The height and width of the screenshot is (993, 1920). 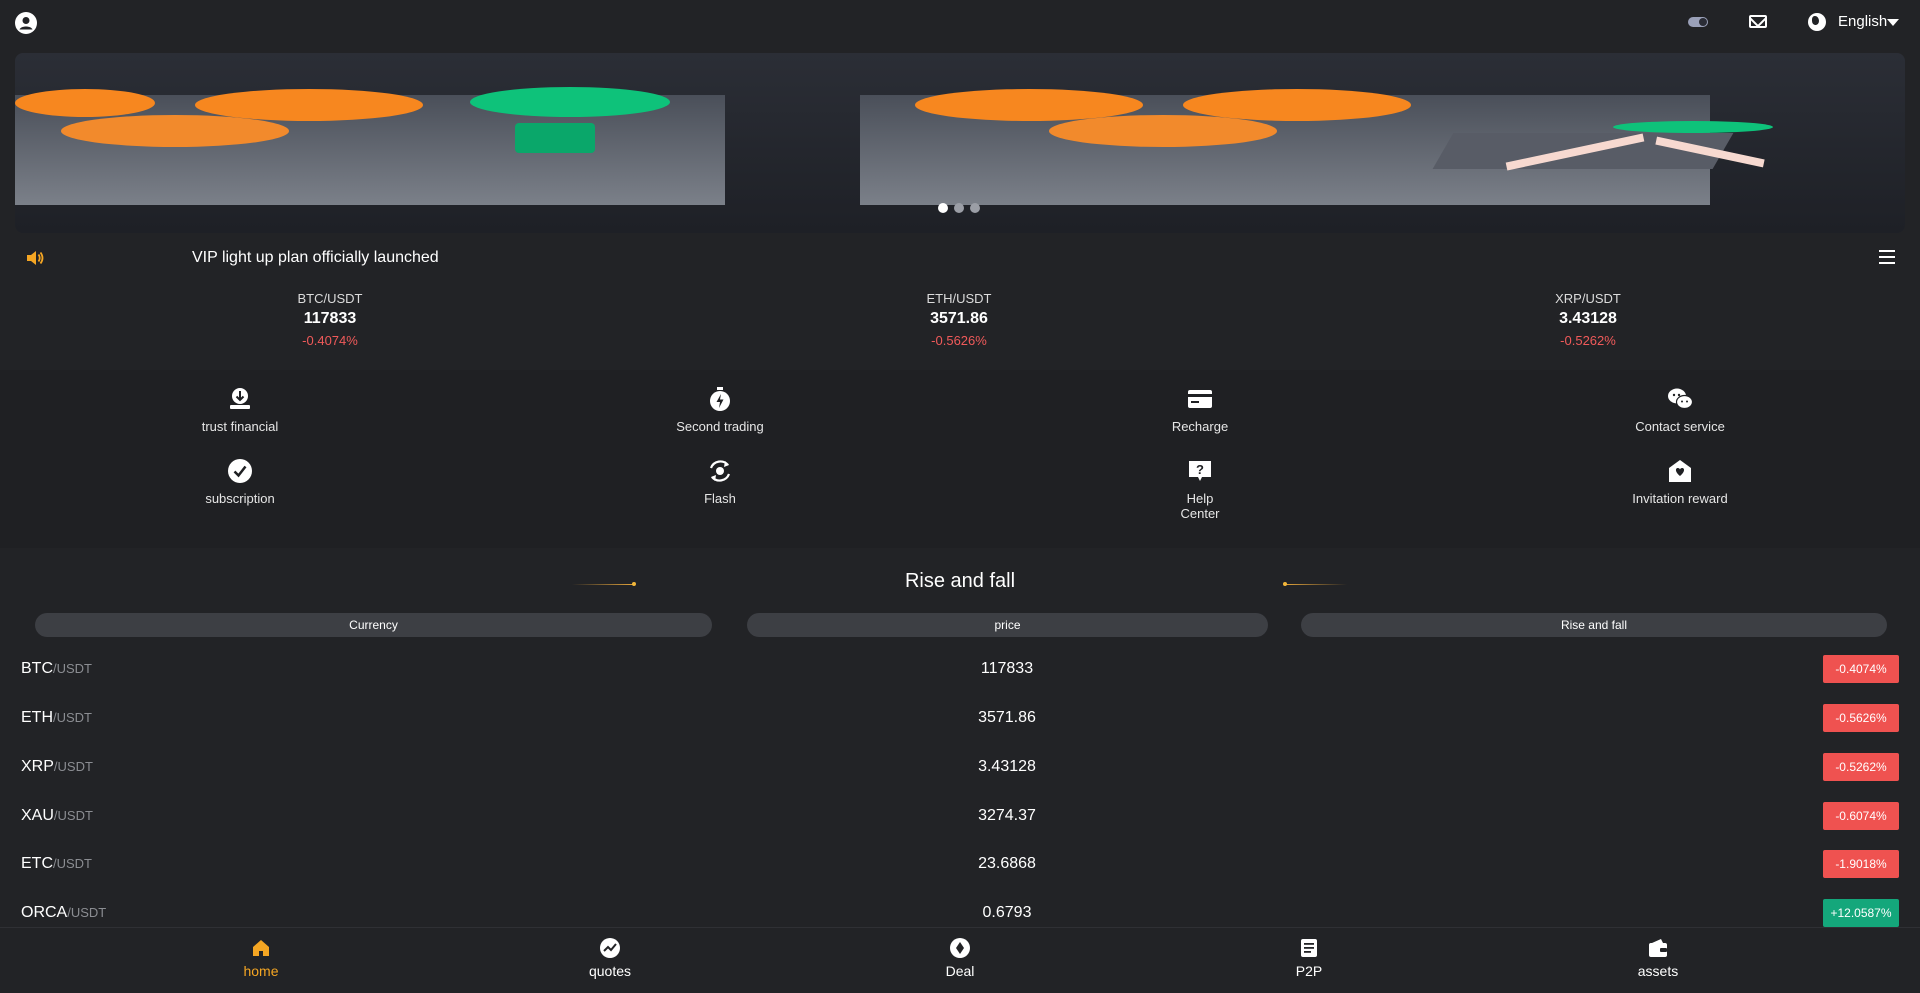 I want to click on row-base: ORCA, so click(x=44, y=912).